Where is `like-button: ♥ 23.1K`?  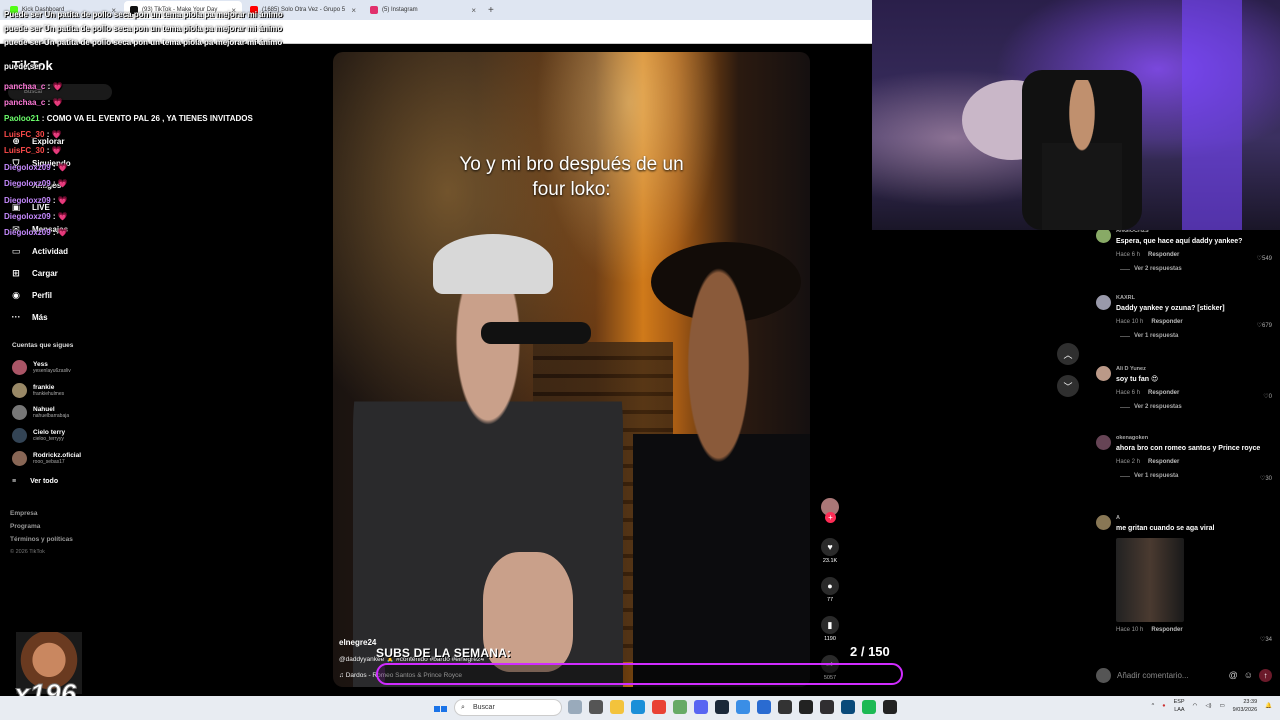
like-button: ♥ 23.1K is located at coordinates (830, 551).